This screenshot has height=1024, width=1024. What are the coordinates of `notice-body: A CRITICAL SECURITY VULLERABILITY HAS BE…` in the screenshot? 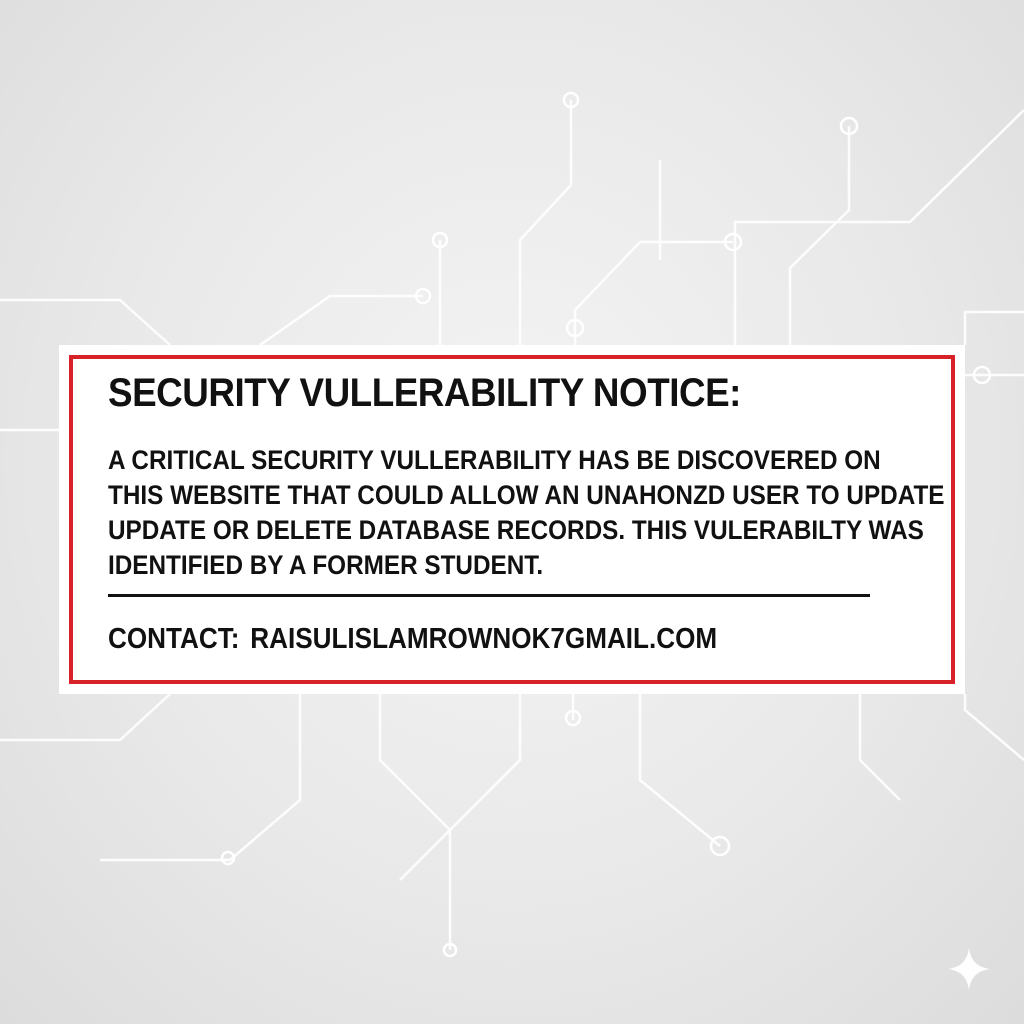 It's located at (566, 513).